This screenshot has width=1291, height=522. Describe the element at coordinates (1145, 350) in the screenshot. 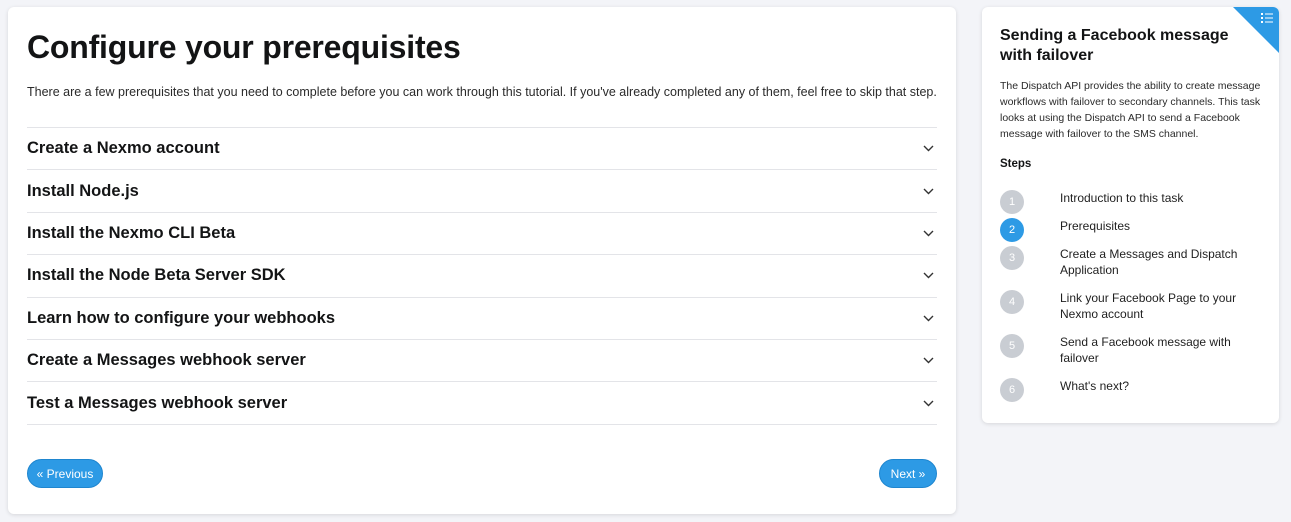

I see `step-label: Send a Facebook message with failover` at that location.